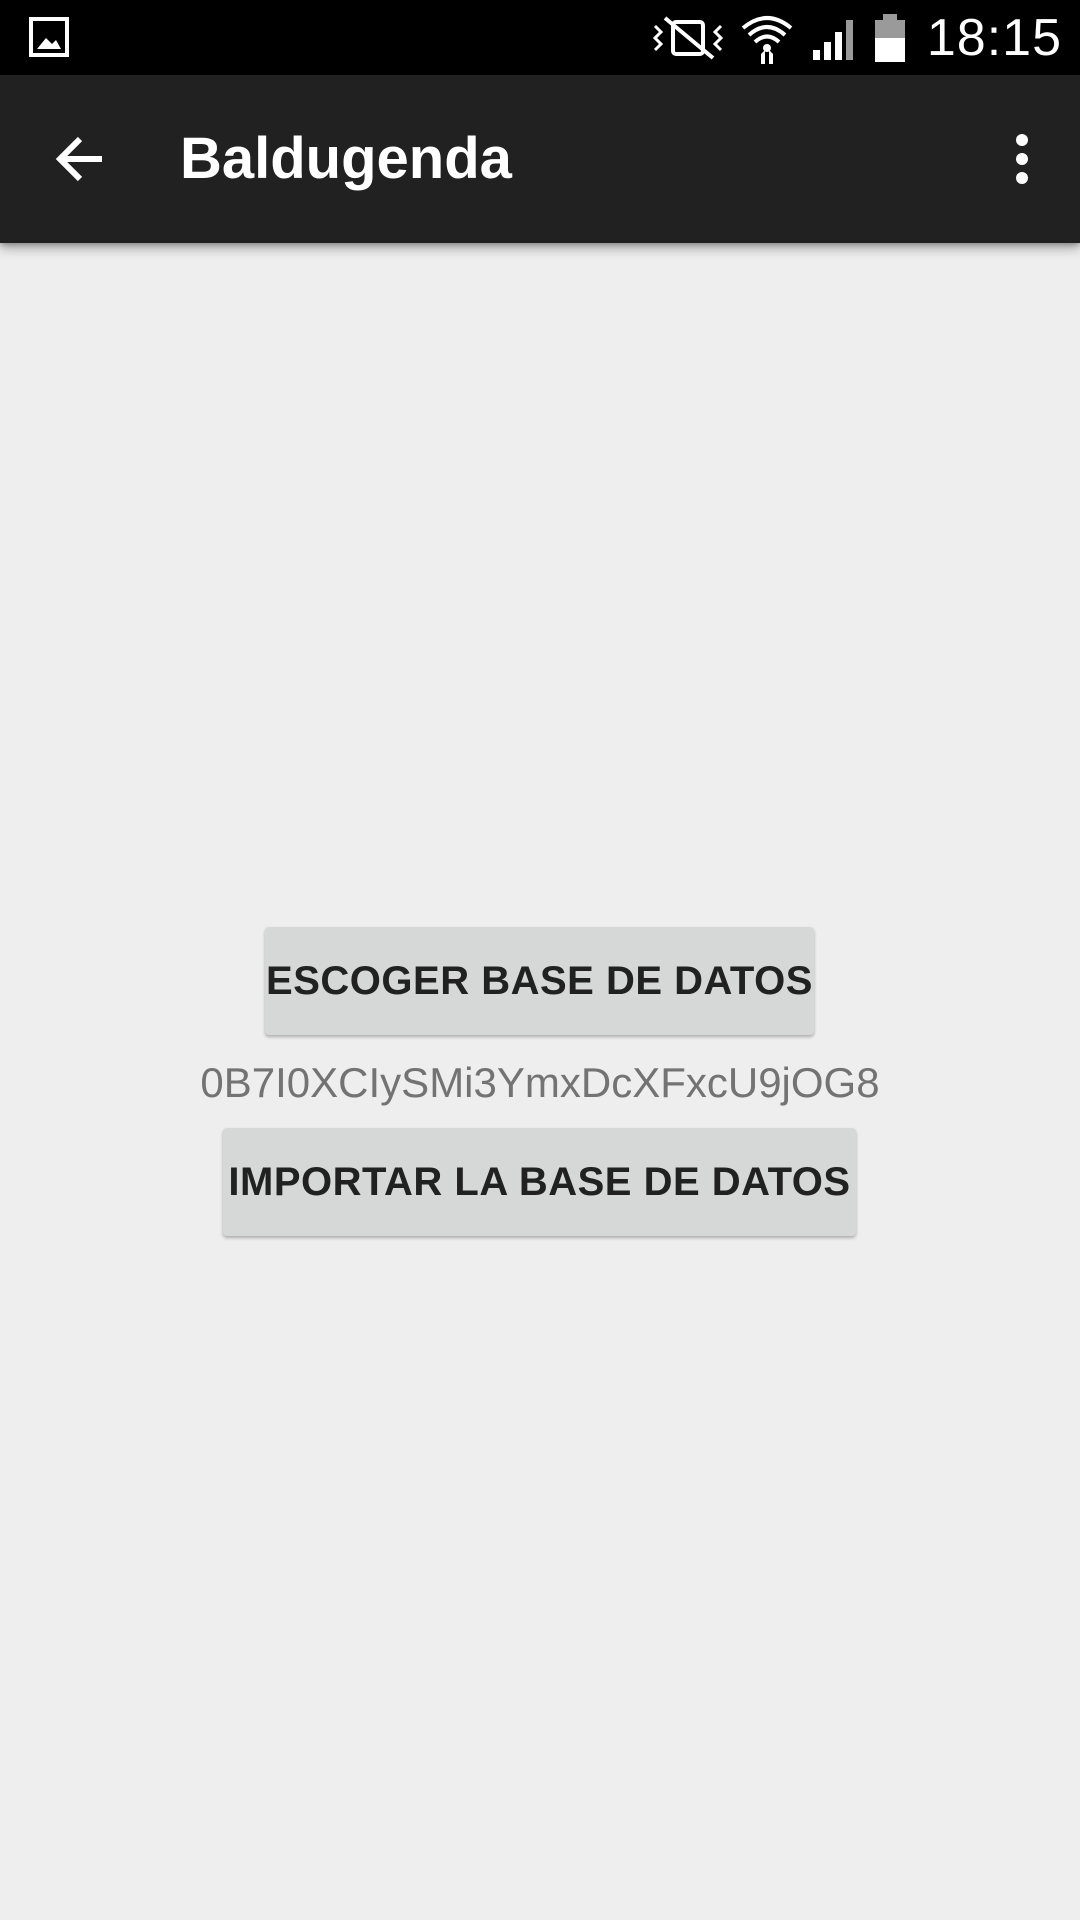  Describe the element at coordinates (767, 39) in the screenshot. I see `wifi-icon` at that location.